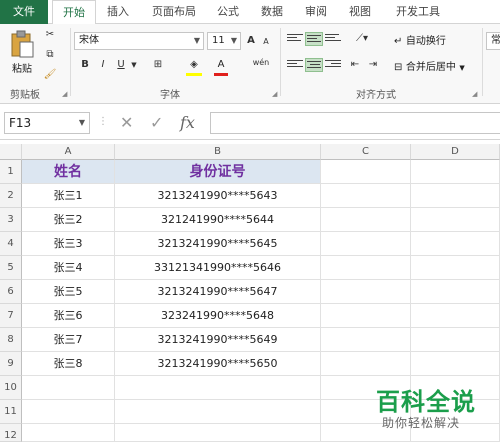  Describe the element at coordinates (68, 316) in the screenshot. I see `name-cell: 张三6` at that location.